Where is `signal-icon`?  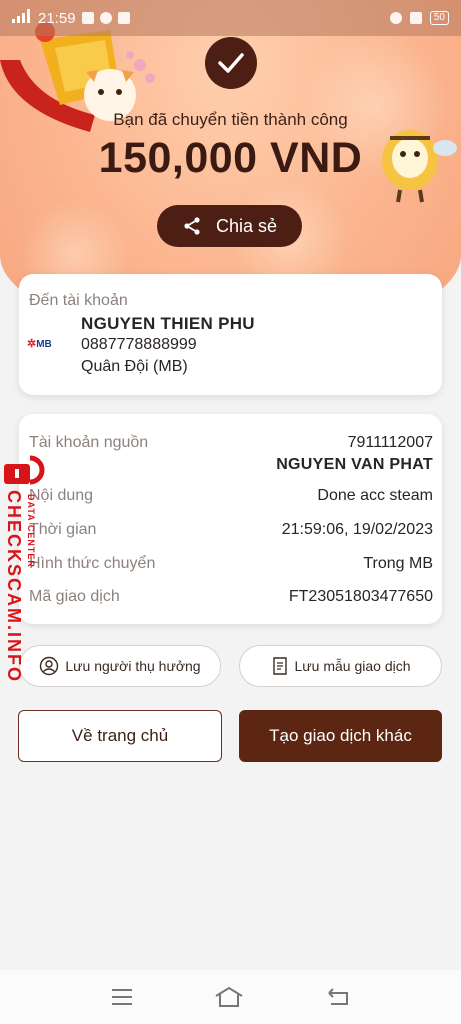
signal-icon is located at coordinates (22, 18).